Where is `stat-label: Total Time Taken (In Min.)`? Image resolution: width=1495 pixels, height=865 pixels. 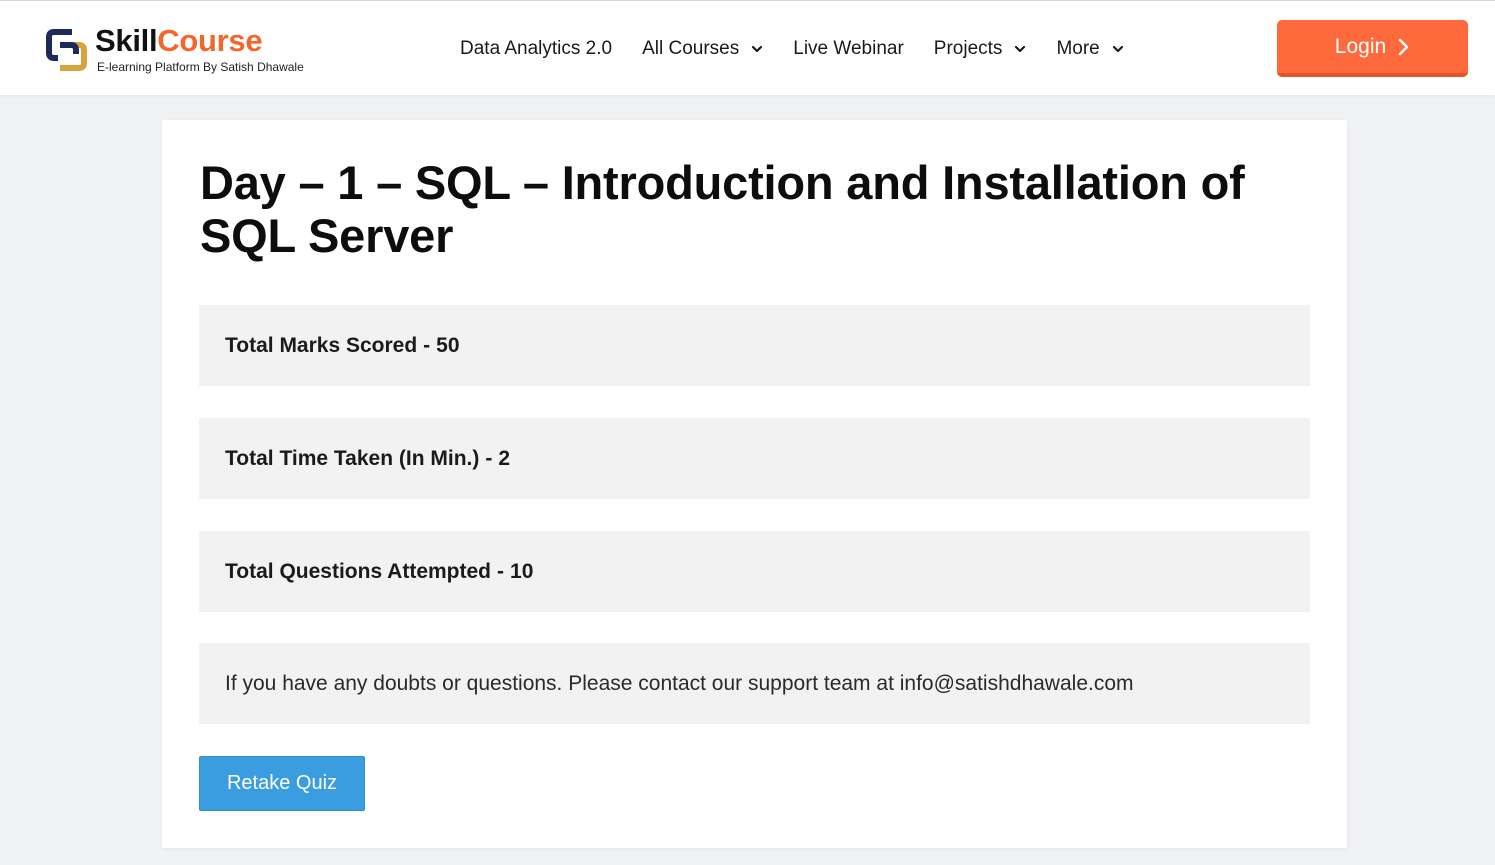 stat-label: Total Time Taken (In Min.) is located at coordinates (352, 458).